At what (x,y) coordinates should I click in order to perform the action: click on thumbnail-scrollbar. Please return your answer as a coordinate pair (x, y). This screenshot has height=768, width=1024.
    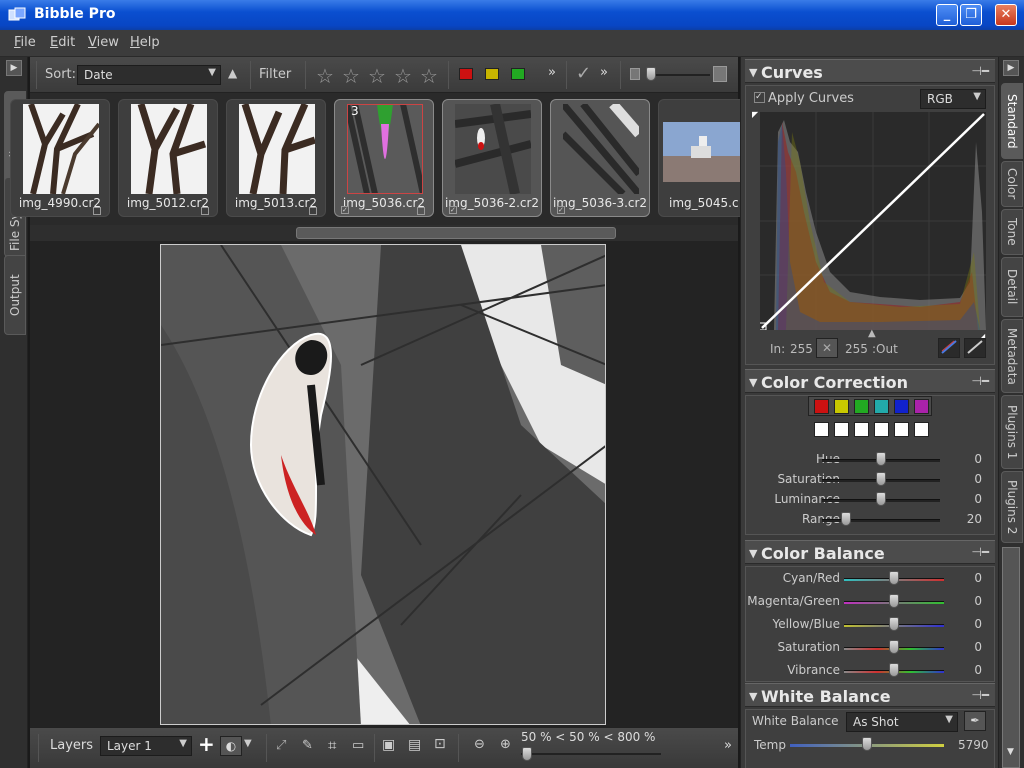
    Looking at the image, I should click on (384, 233).